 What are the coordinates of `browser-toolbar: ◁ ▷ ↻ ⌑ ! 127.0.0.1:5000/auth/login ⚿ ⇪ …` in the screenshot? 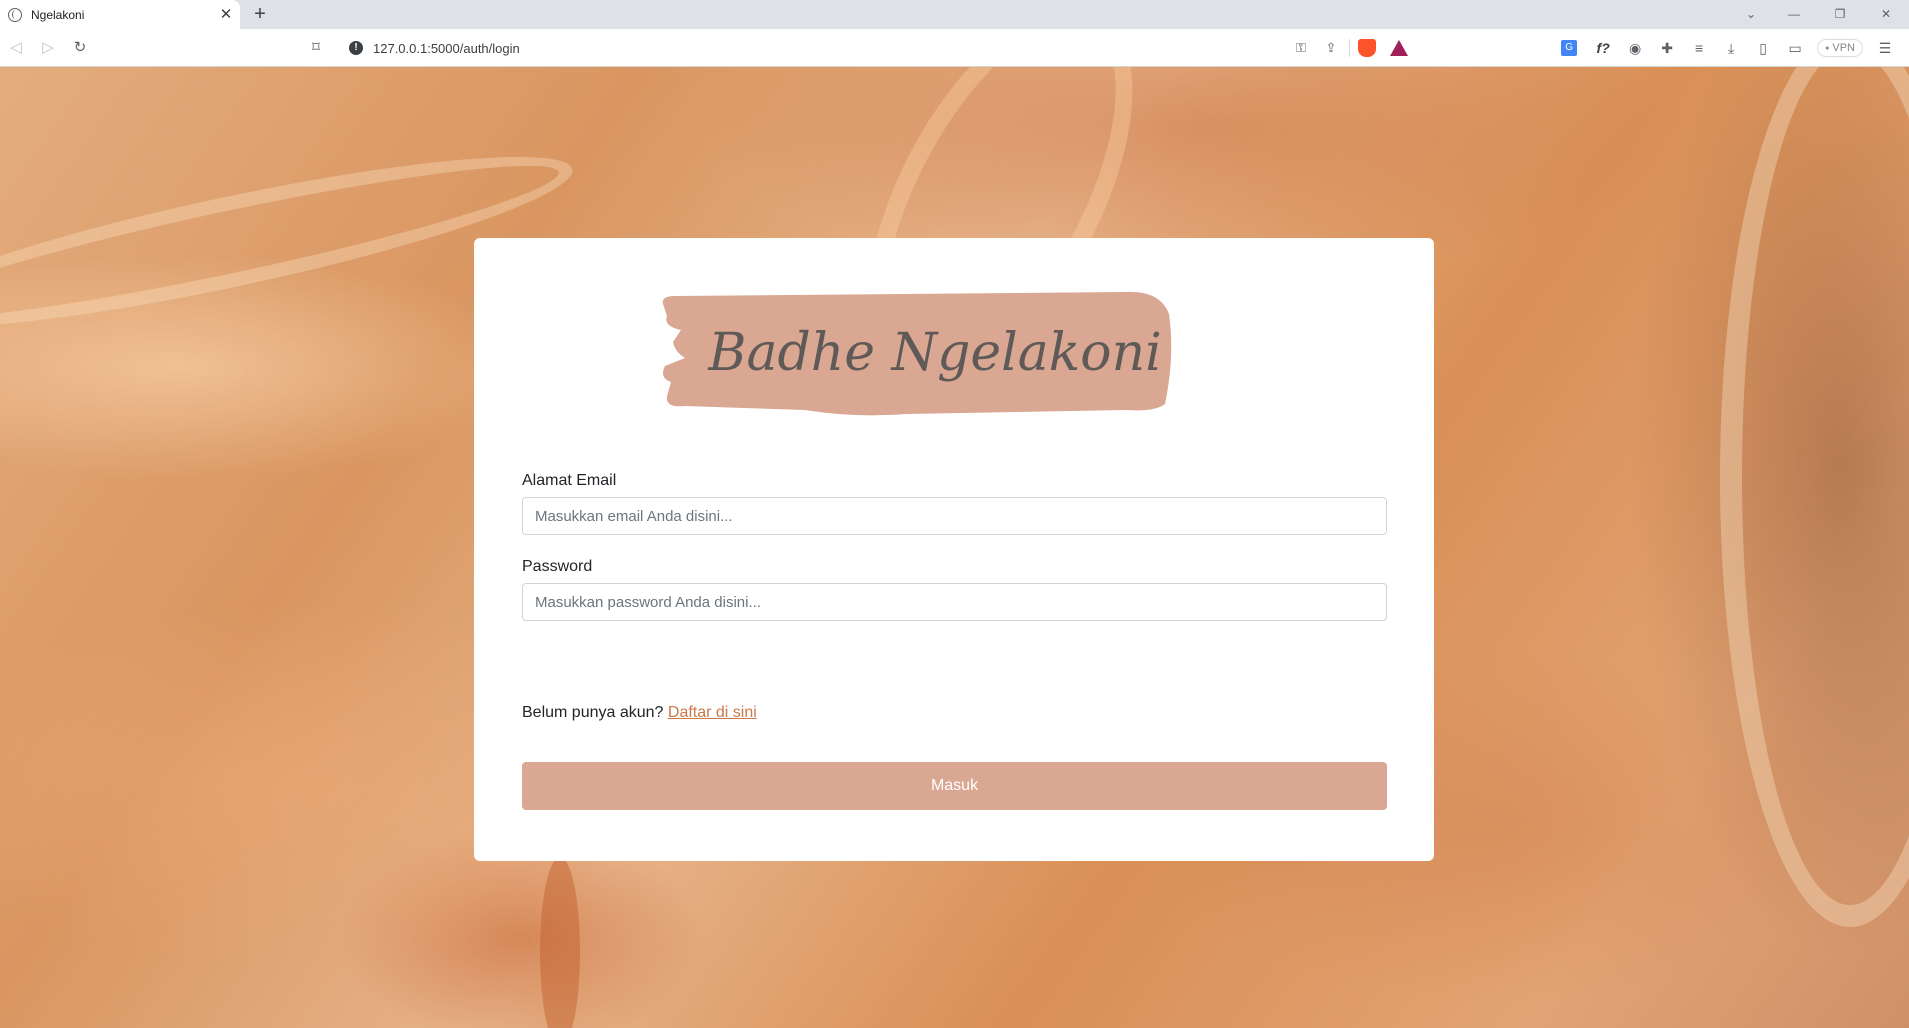 It's located at (954, 48).